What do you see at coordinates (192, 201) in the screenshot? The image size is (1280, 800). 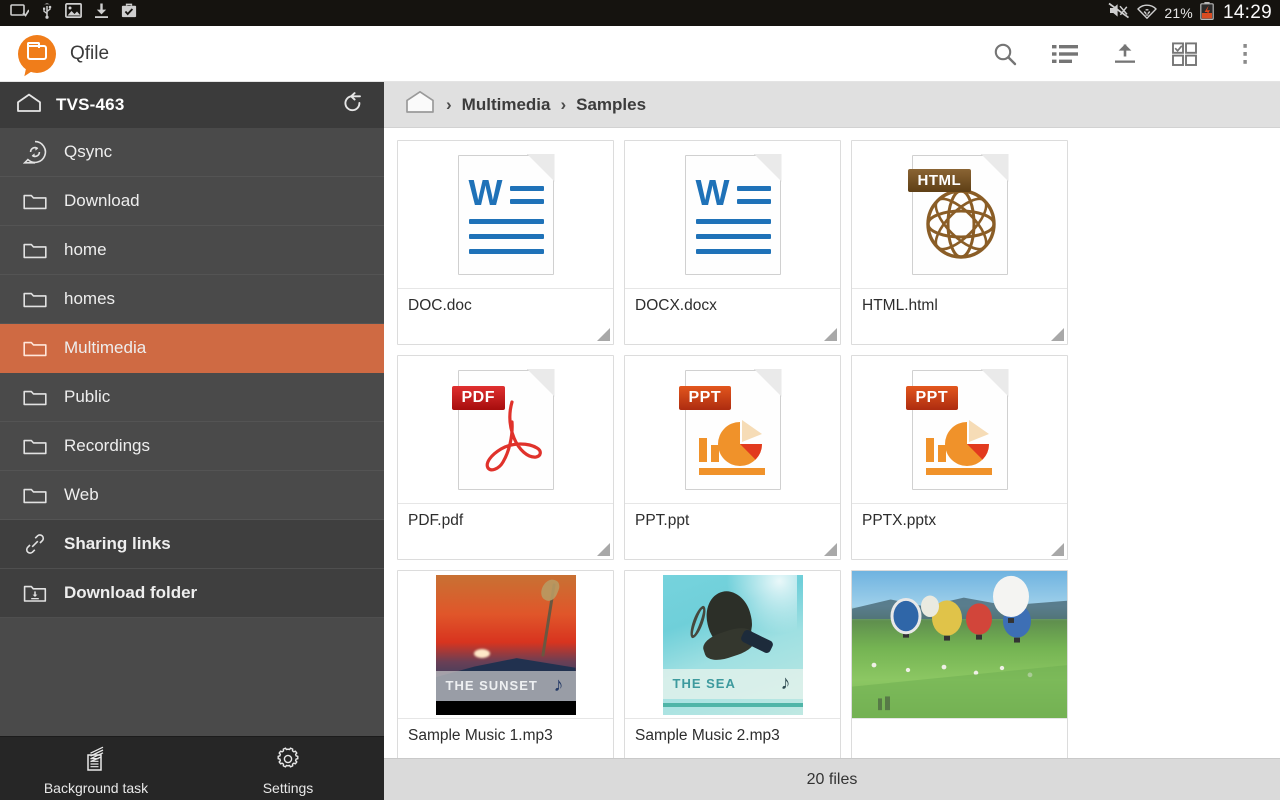 I see `sidebar-item-download: Download` at bounding box center [192, 201].